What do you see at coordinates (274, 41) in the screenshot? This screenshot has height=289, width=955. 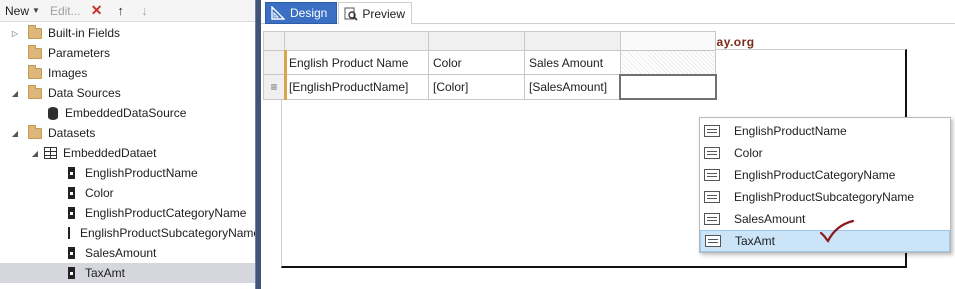 I see `tablix-corner-handle` at bounding box center [274, 41].